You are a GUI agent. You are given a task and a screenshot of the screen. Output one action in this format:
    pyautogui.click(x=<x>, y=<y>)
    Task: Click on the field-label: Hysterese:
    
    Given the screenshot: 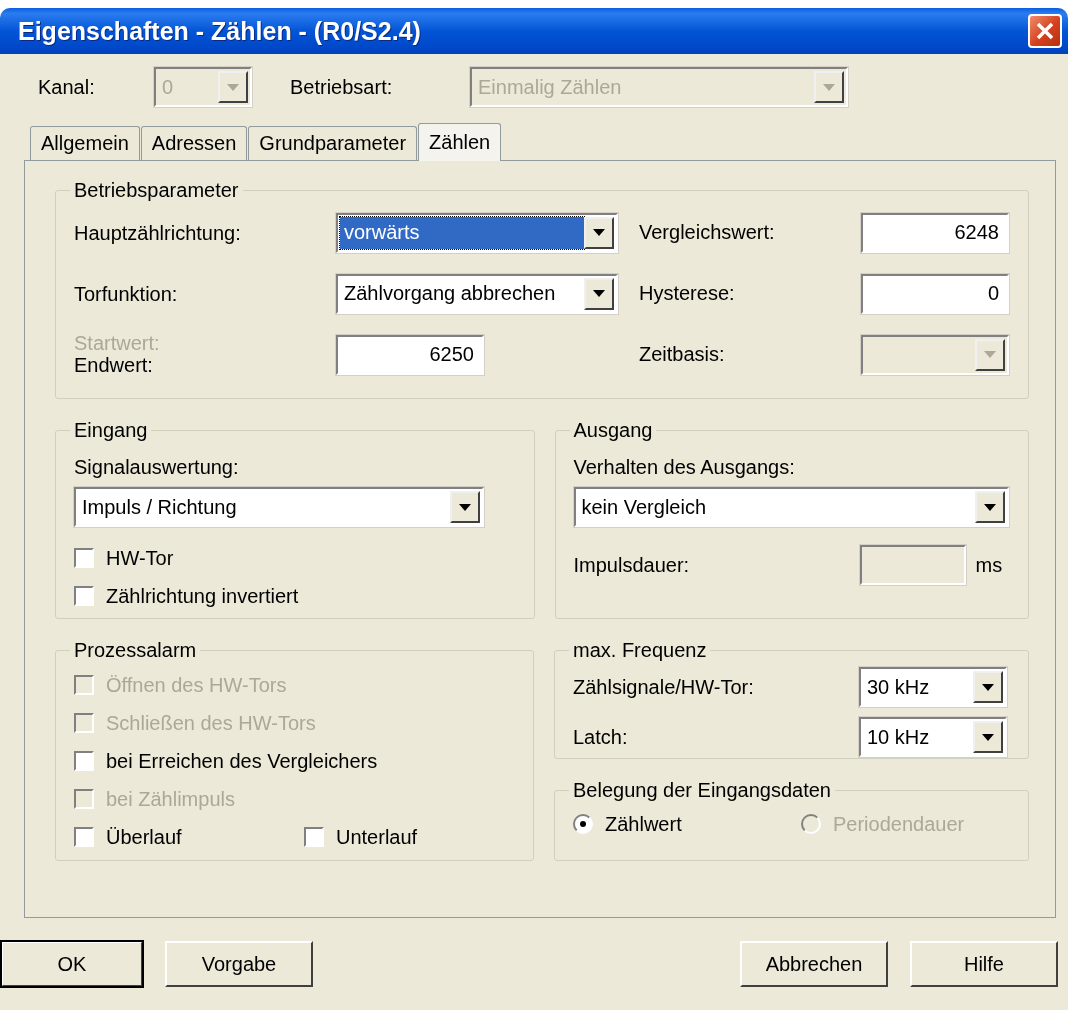 What is the action you would take?
    pyautogui.click(x=687, y=293)
    